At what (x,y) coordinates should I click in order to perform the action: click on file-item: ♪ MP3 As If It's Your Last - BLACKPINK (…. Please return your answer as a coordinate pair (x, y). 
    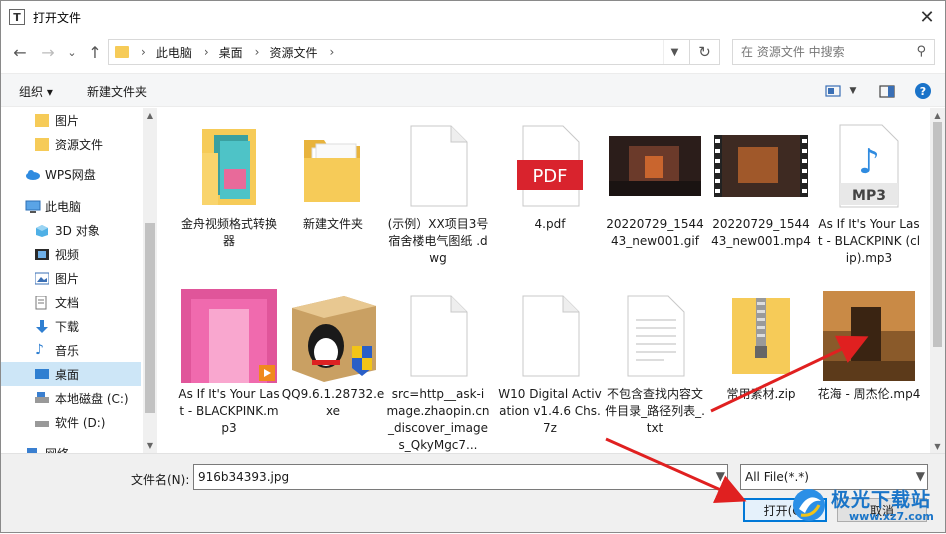
    Looking at the image, I should click on (869, 201).